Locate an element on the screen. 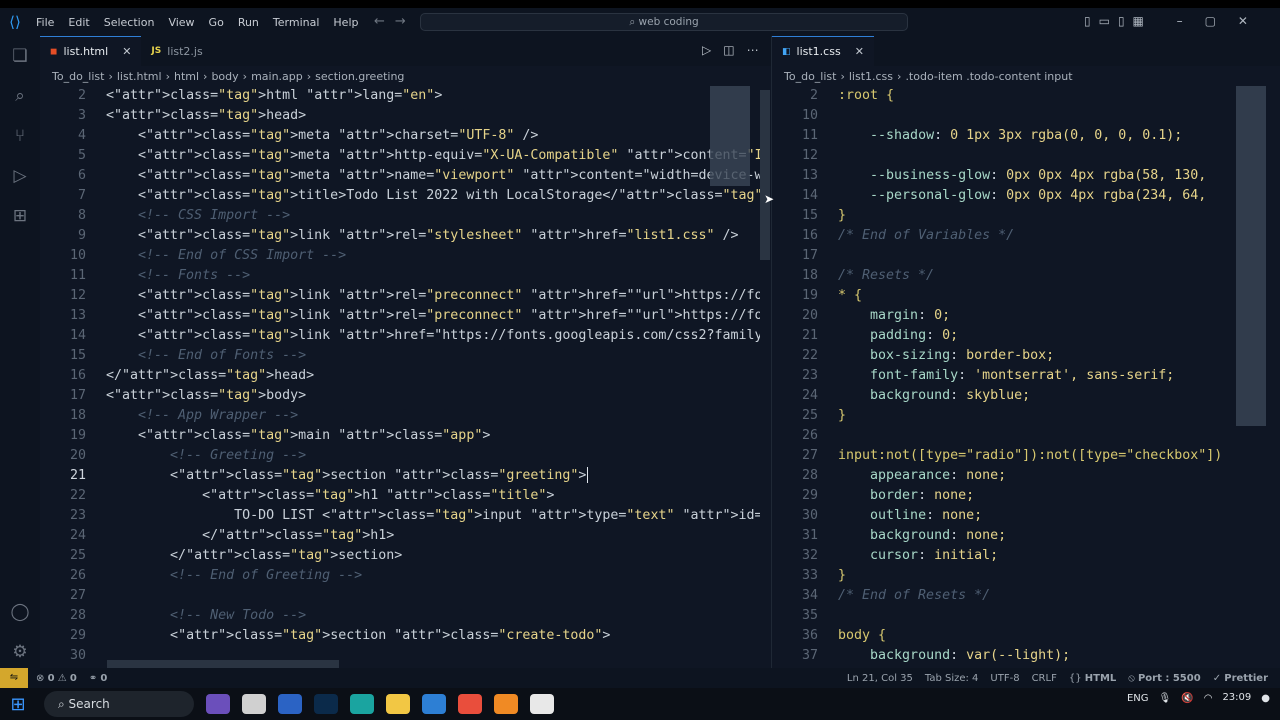 The height and width of the screenshot is (720, 1280). code-line: 26 <!-- End of Greeting --> is located at coordinates (400, 576).